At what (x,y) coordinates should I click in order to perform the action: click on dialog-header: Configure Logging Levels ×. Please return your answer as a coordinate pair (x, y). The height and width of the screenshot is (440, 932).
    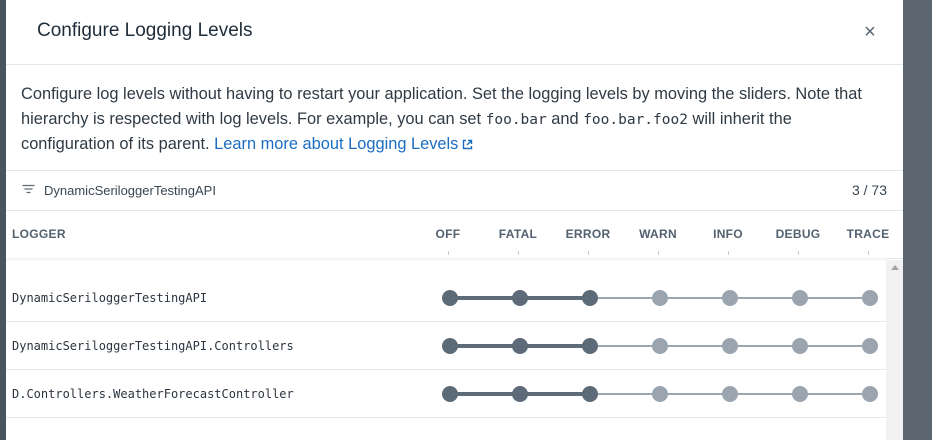
    Looking at the image, I should click on (454, 32).